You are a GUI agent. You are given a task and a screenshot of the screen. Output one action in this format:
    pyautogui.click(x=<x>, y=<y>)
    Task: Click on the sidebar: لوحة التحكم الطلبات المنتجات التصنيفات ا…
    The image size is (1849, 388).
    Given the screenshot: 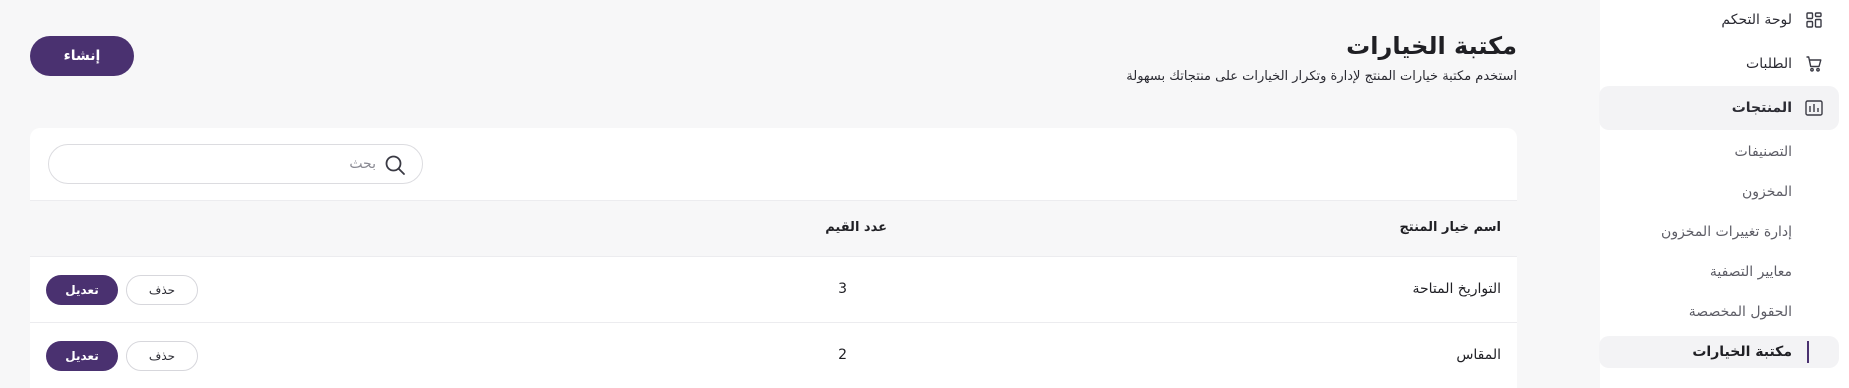 What is the action you would take?
    pyautogui.click(x=1724, y=194)
    